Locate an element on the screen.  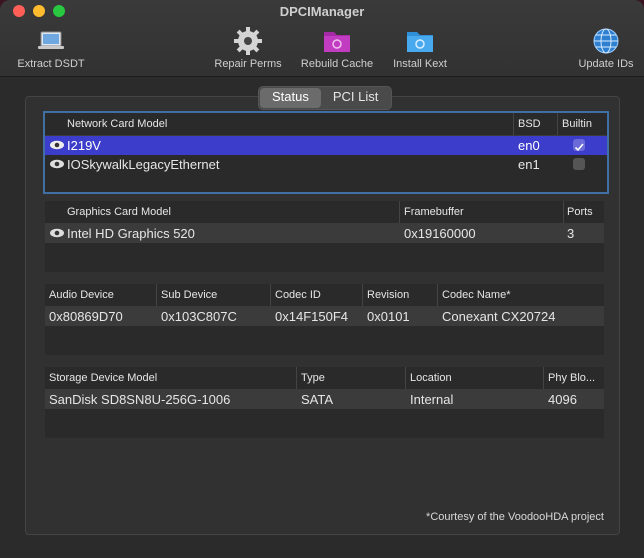
rebuild-cache-label: Rebuild Cache is located at coordinates (337, 64).